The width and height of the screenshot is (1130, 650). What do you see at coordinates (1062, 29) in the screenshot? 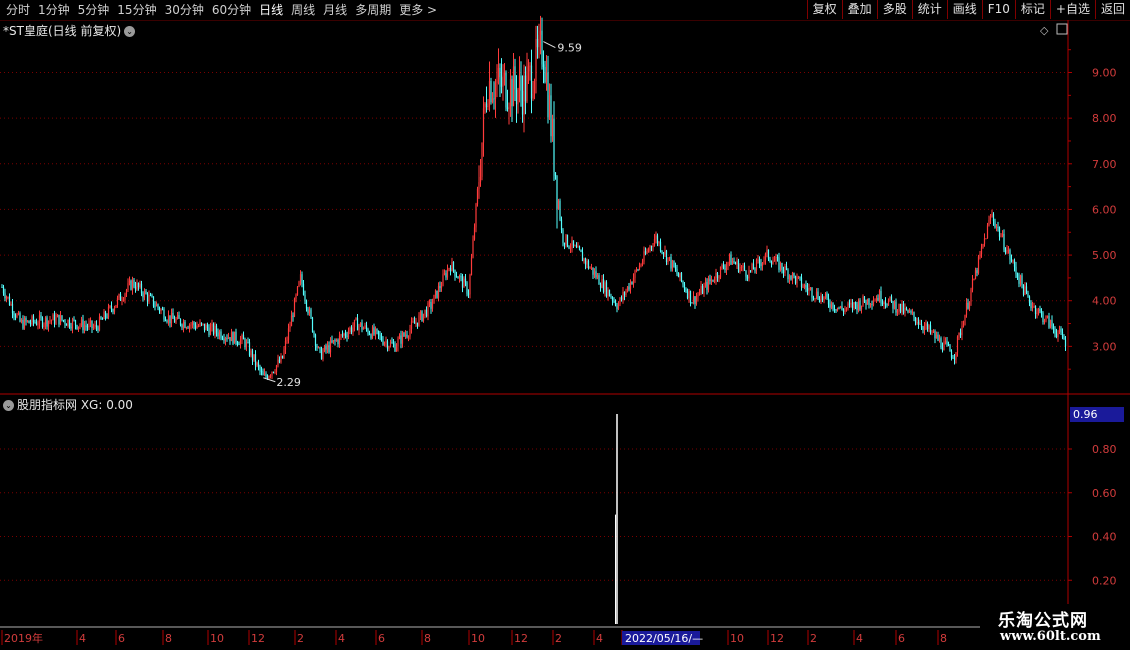
I see `panel-toggle-icon` at bounding box center [1062, 29].